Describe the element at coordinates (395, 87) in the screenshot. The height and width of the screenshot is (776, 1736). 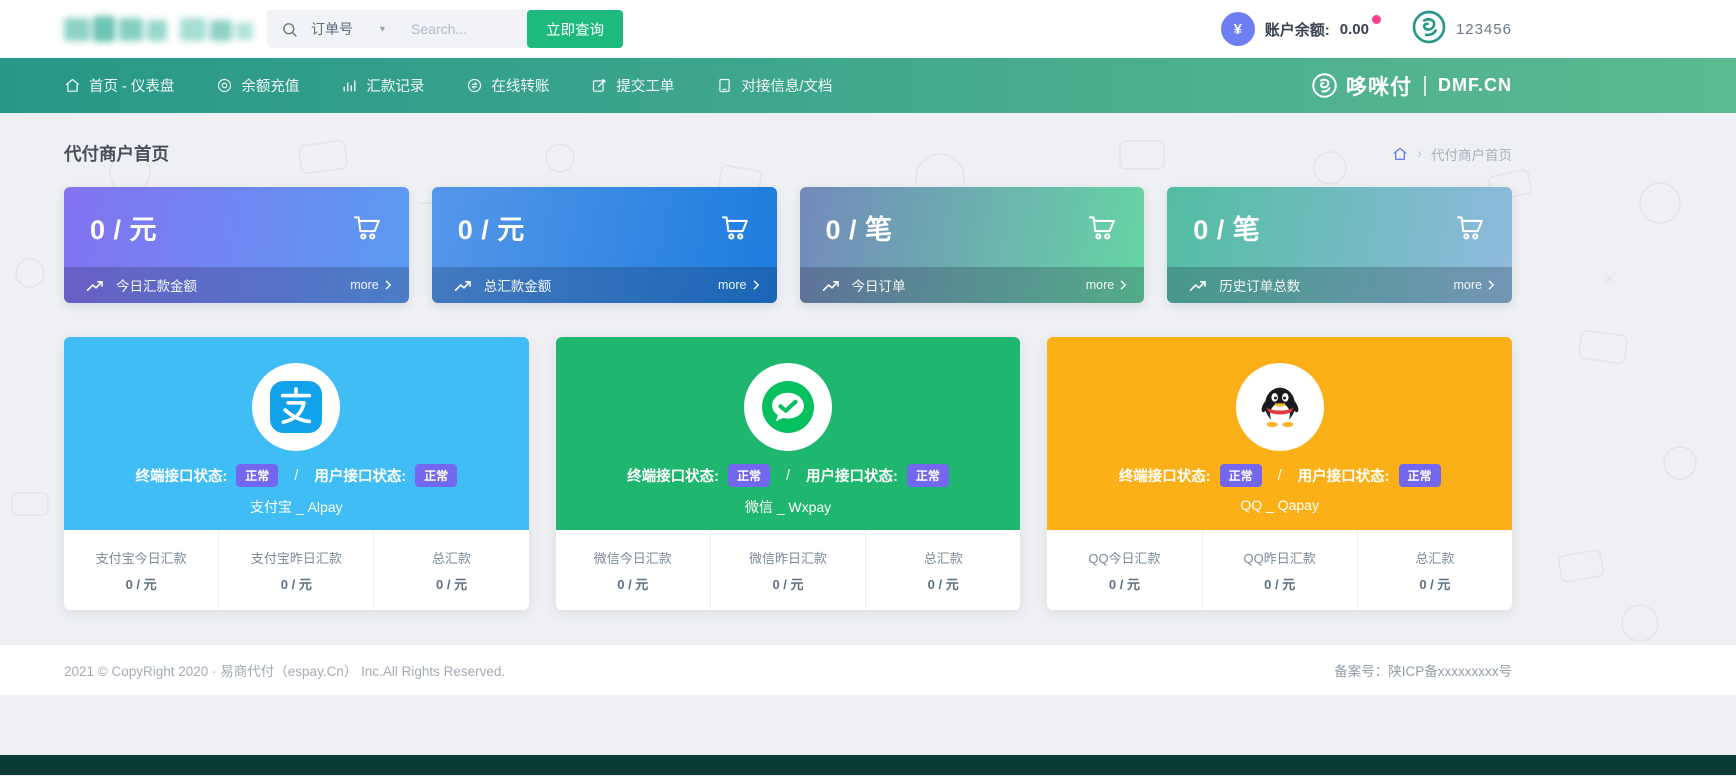
I see `nav-item-label: 汇款记录` at that location.